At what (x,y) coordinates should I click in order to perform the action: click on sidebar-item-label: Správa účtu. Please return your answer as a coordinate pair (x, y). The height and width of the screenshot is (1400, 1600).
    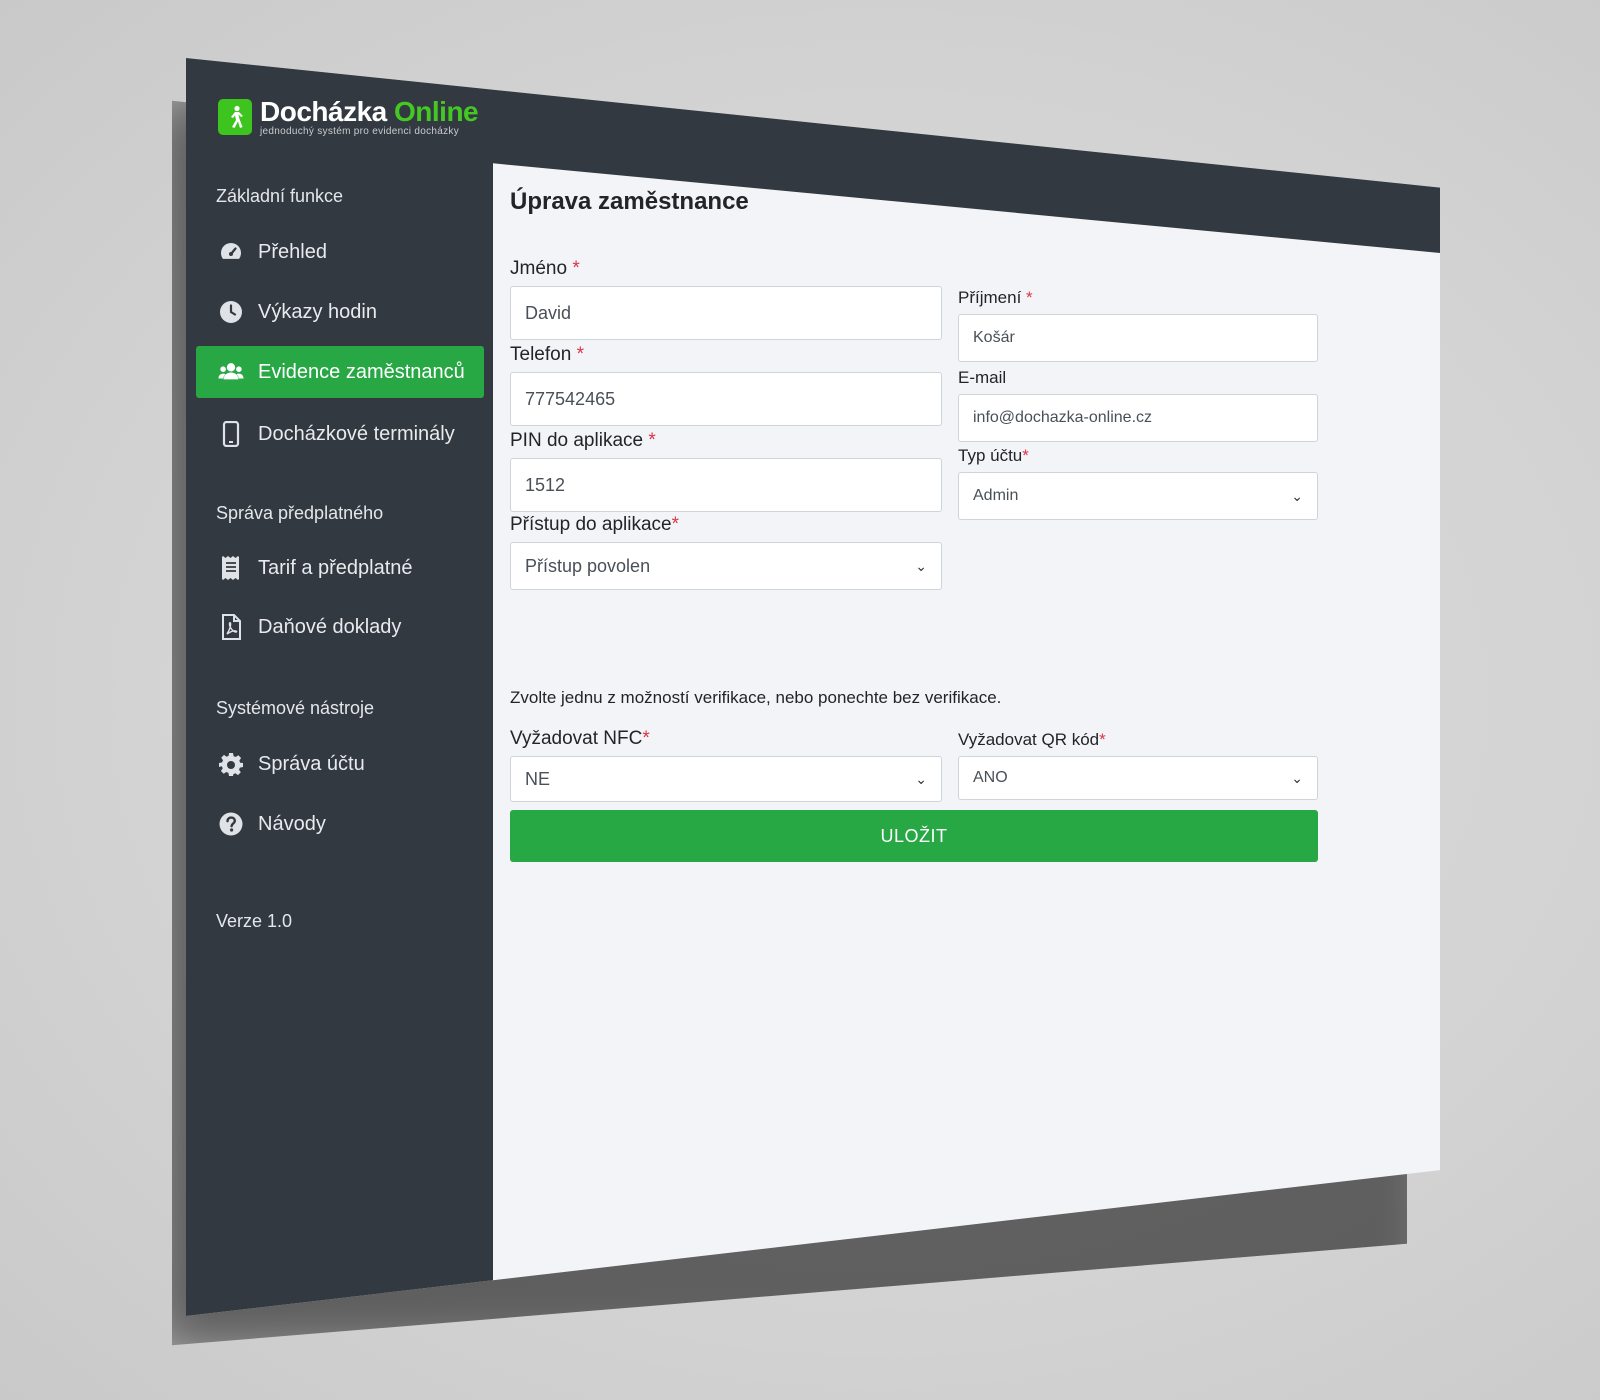
    Looking at the image, I should click on (311, 763).